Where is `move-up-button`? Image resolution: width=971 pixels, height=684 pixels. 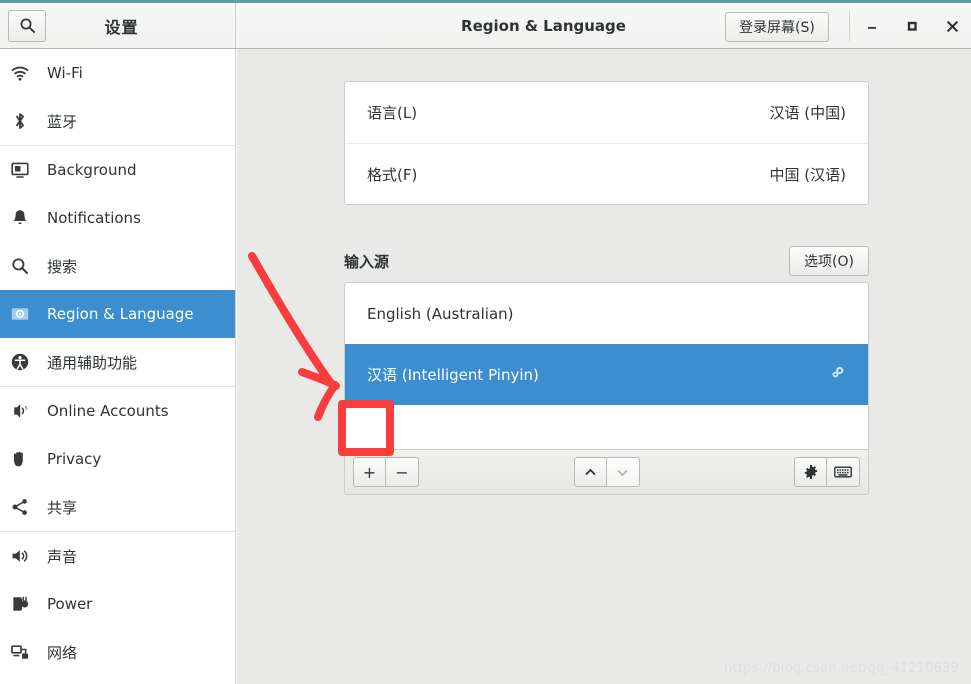 move-up-button is located at coordinates (590, 472).